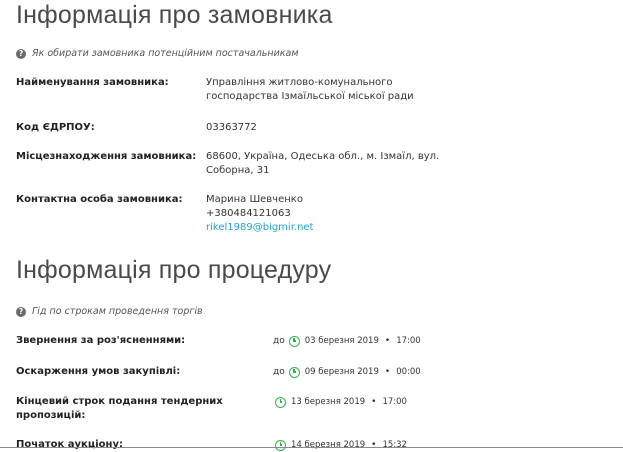 The image size is (623, 452). I want to click on auction-start-value: 14 березня 2019 • 15:32, so click(341, 445).